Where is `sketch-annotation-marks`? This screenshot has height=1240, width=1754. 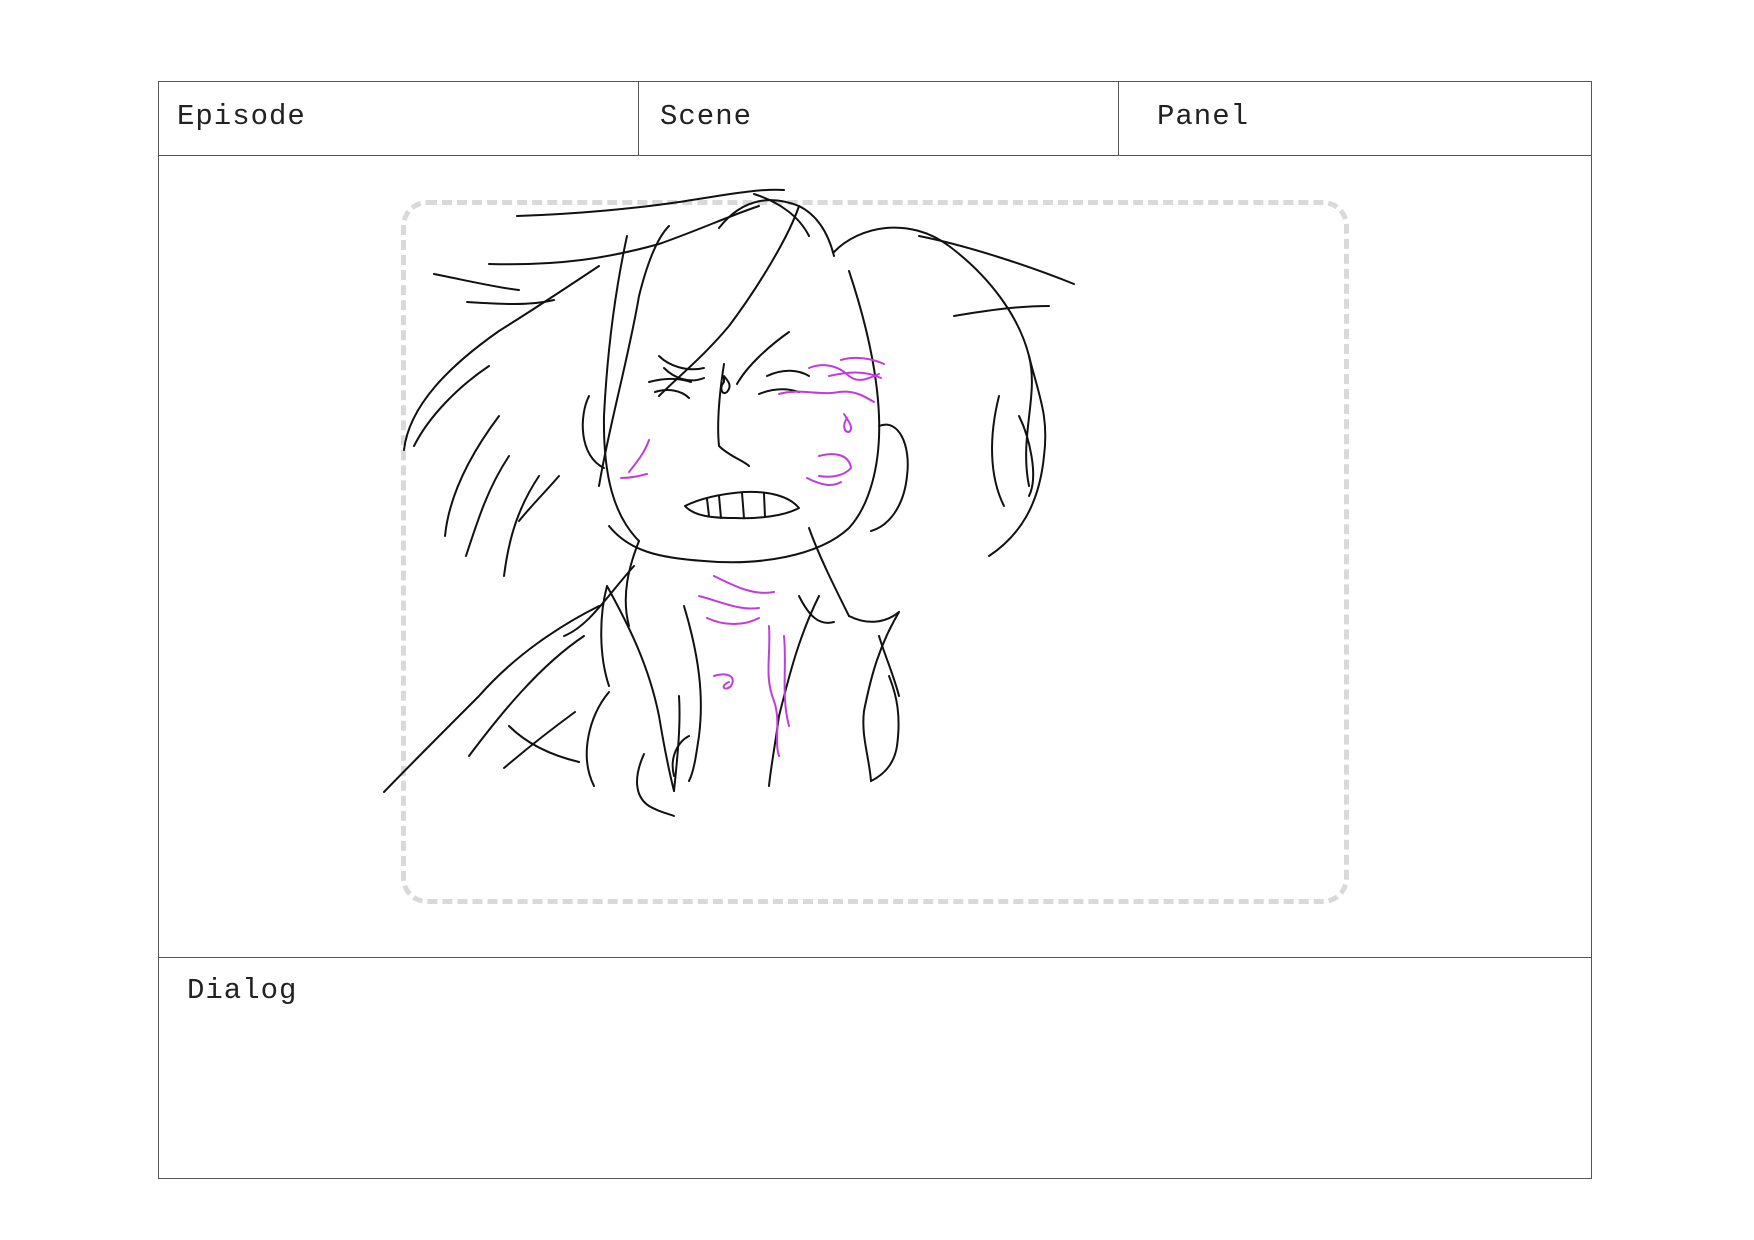 sketch-annotation-marks is located at coordinates (752, 556).